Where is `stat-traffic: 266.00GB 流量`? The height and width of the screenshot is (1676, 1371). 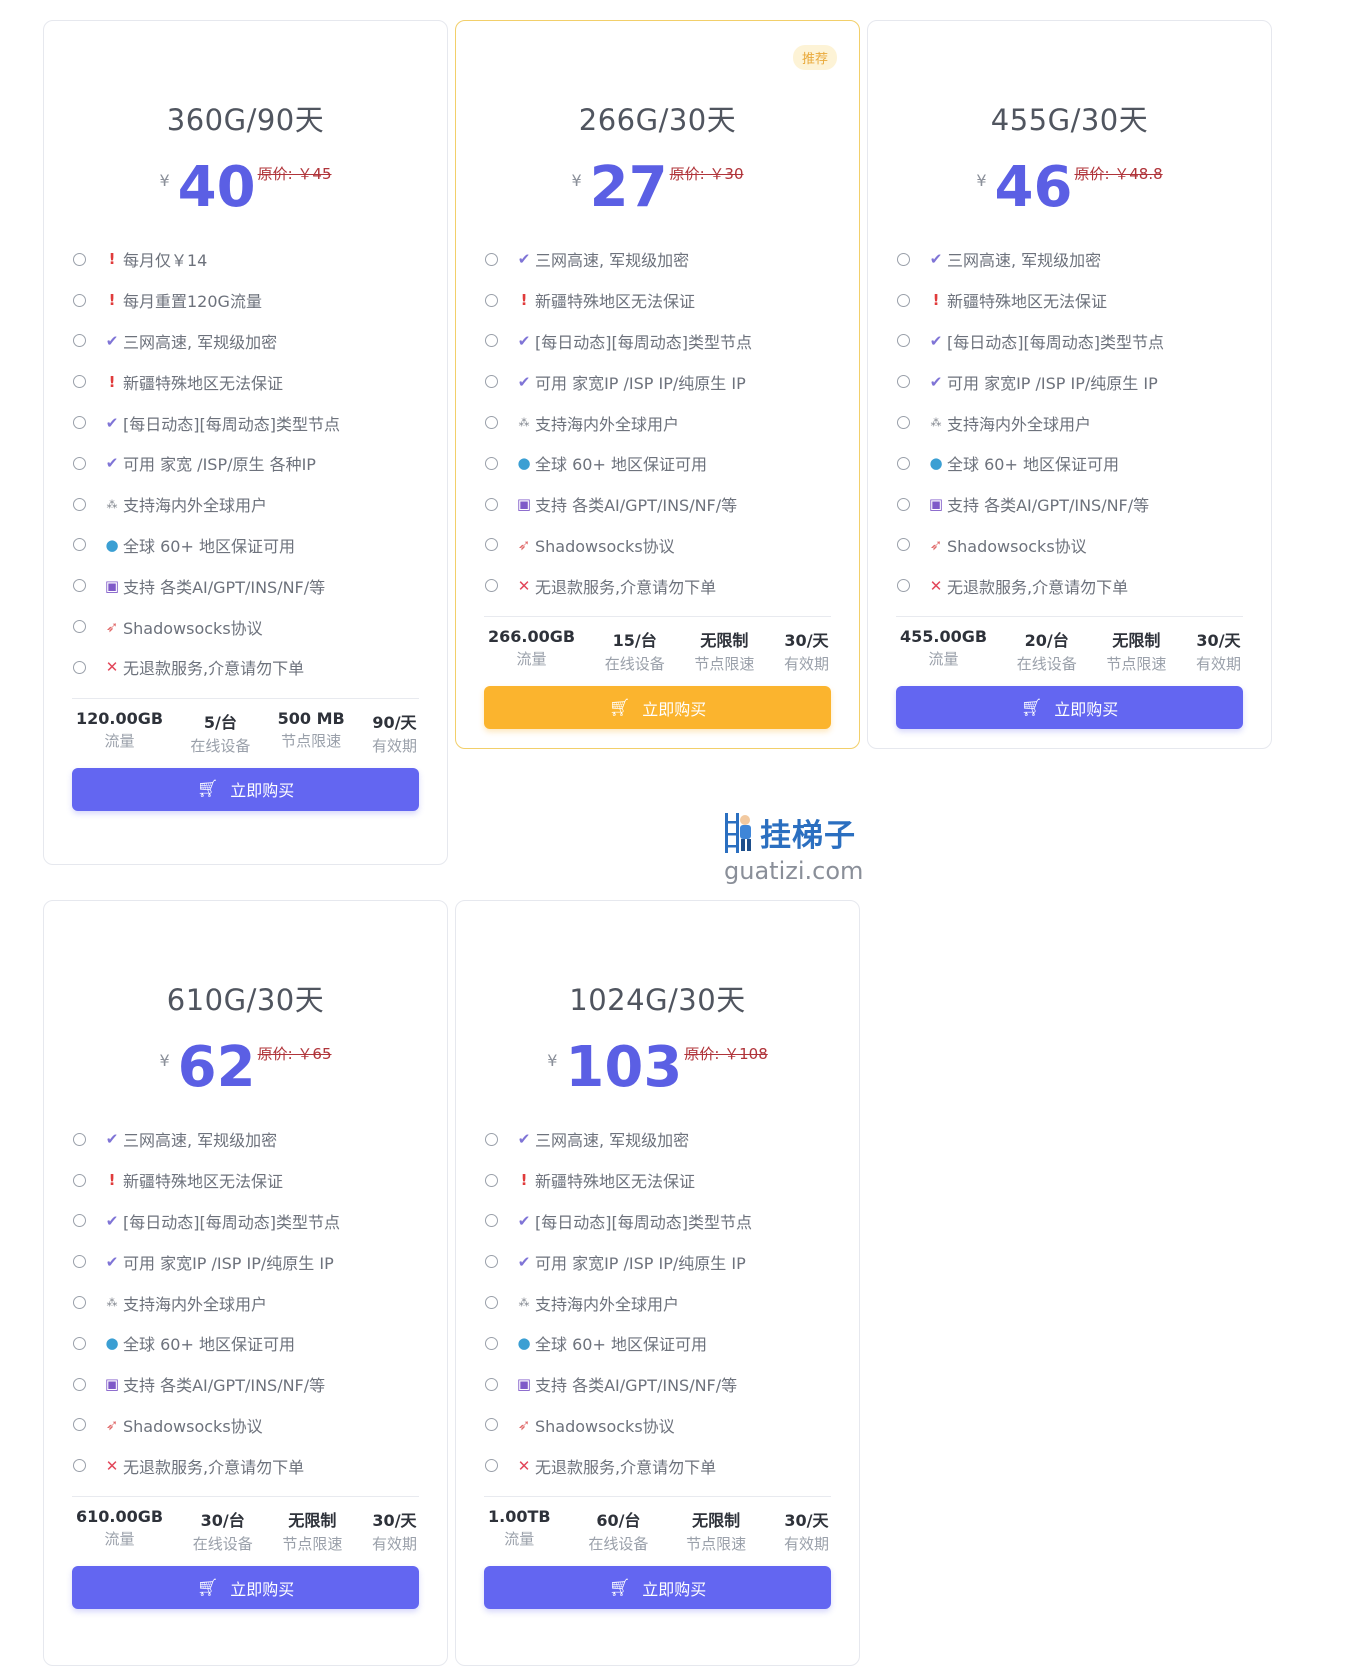
stat-traffic: 266.00GB 流量 is located at coordinates (531, 650).